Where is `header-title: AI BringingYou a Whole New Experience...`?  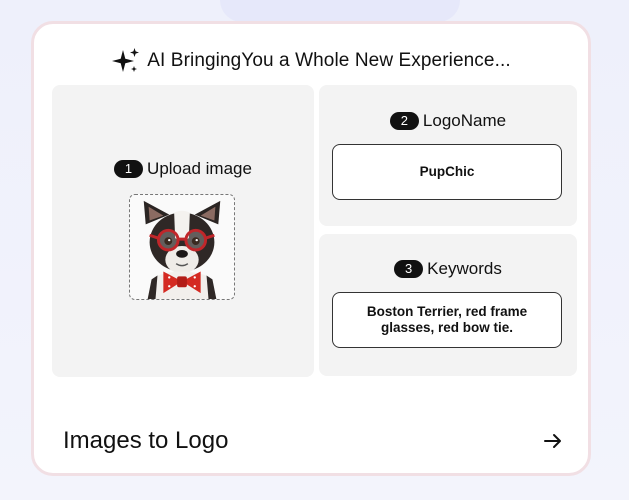
header-title: AI BringingYou a Whole New Experience... is located at coordinates (329, 60).